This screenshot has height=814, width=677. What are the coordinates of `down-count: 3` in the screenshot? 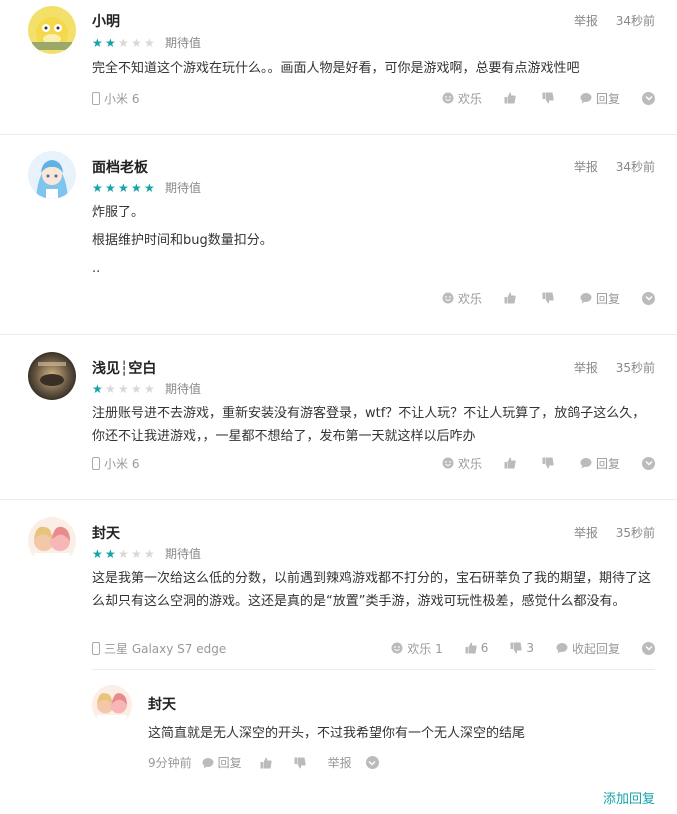 It's located at (530, 648).